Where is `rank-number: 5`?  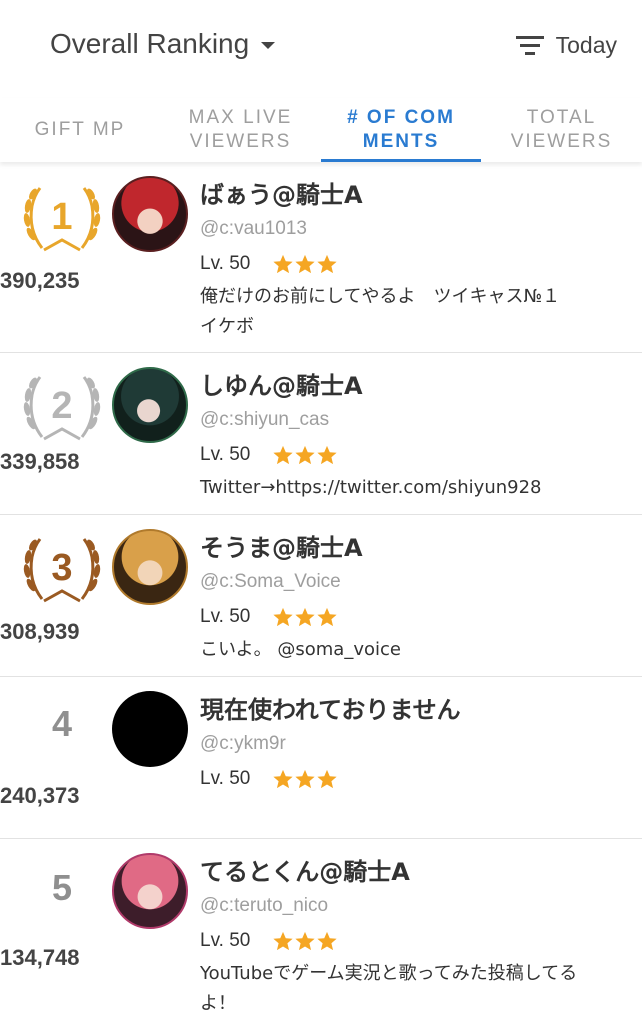
rank-number: 5 is located at coordinates (62, 887).